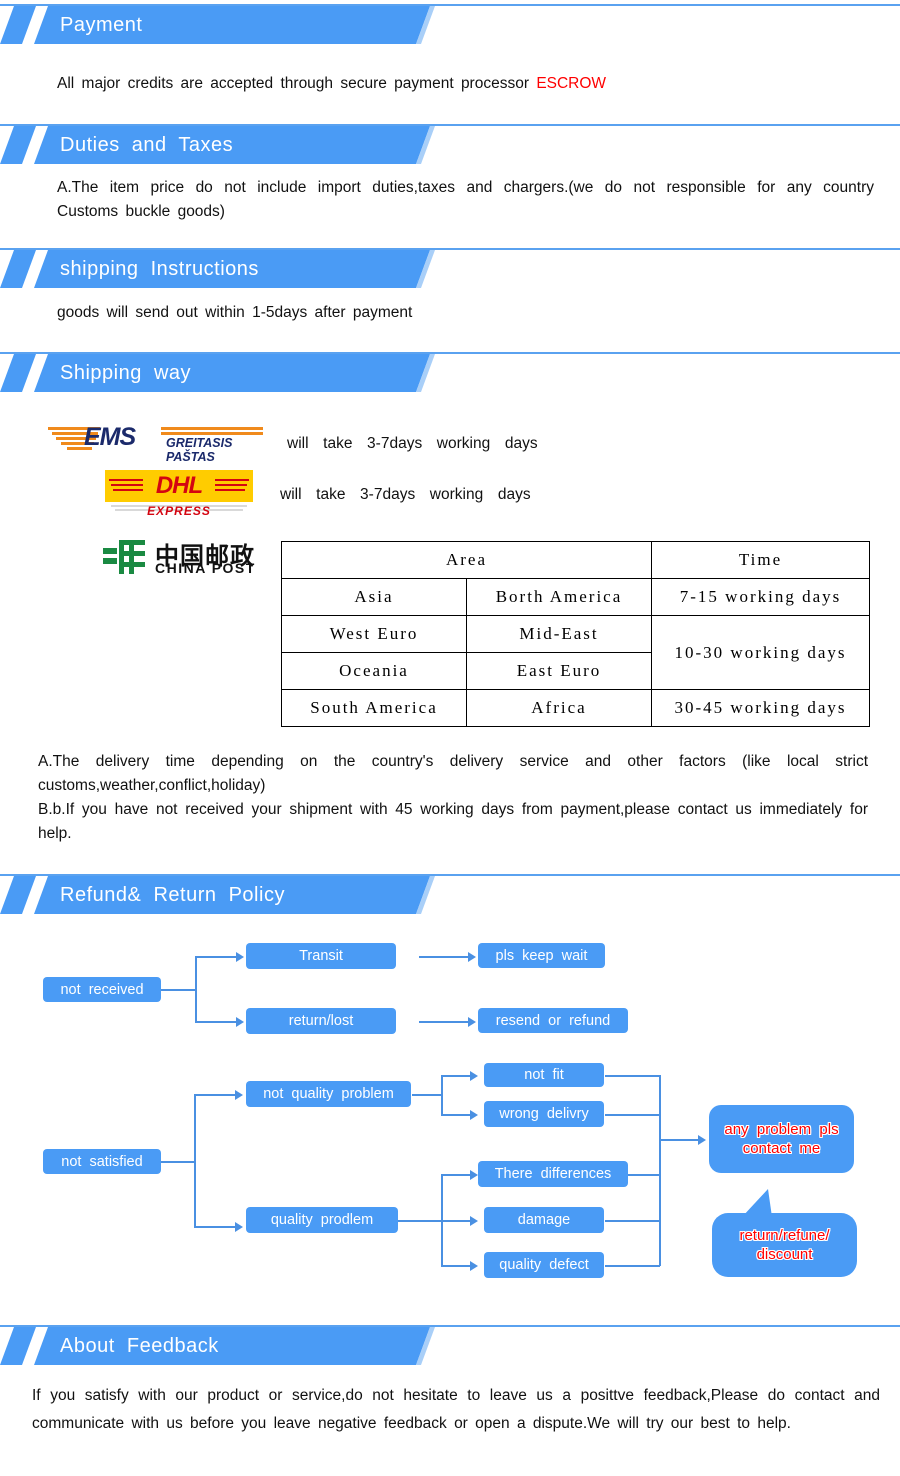 Image resolution: width=900 pixels, height=1476 pixels. I want to click on section-payment: Payment, so click(450, 24).